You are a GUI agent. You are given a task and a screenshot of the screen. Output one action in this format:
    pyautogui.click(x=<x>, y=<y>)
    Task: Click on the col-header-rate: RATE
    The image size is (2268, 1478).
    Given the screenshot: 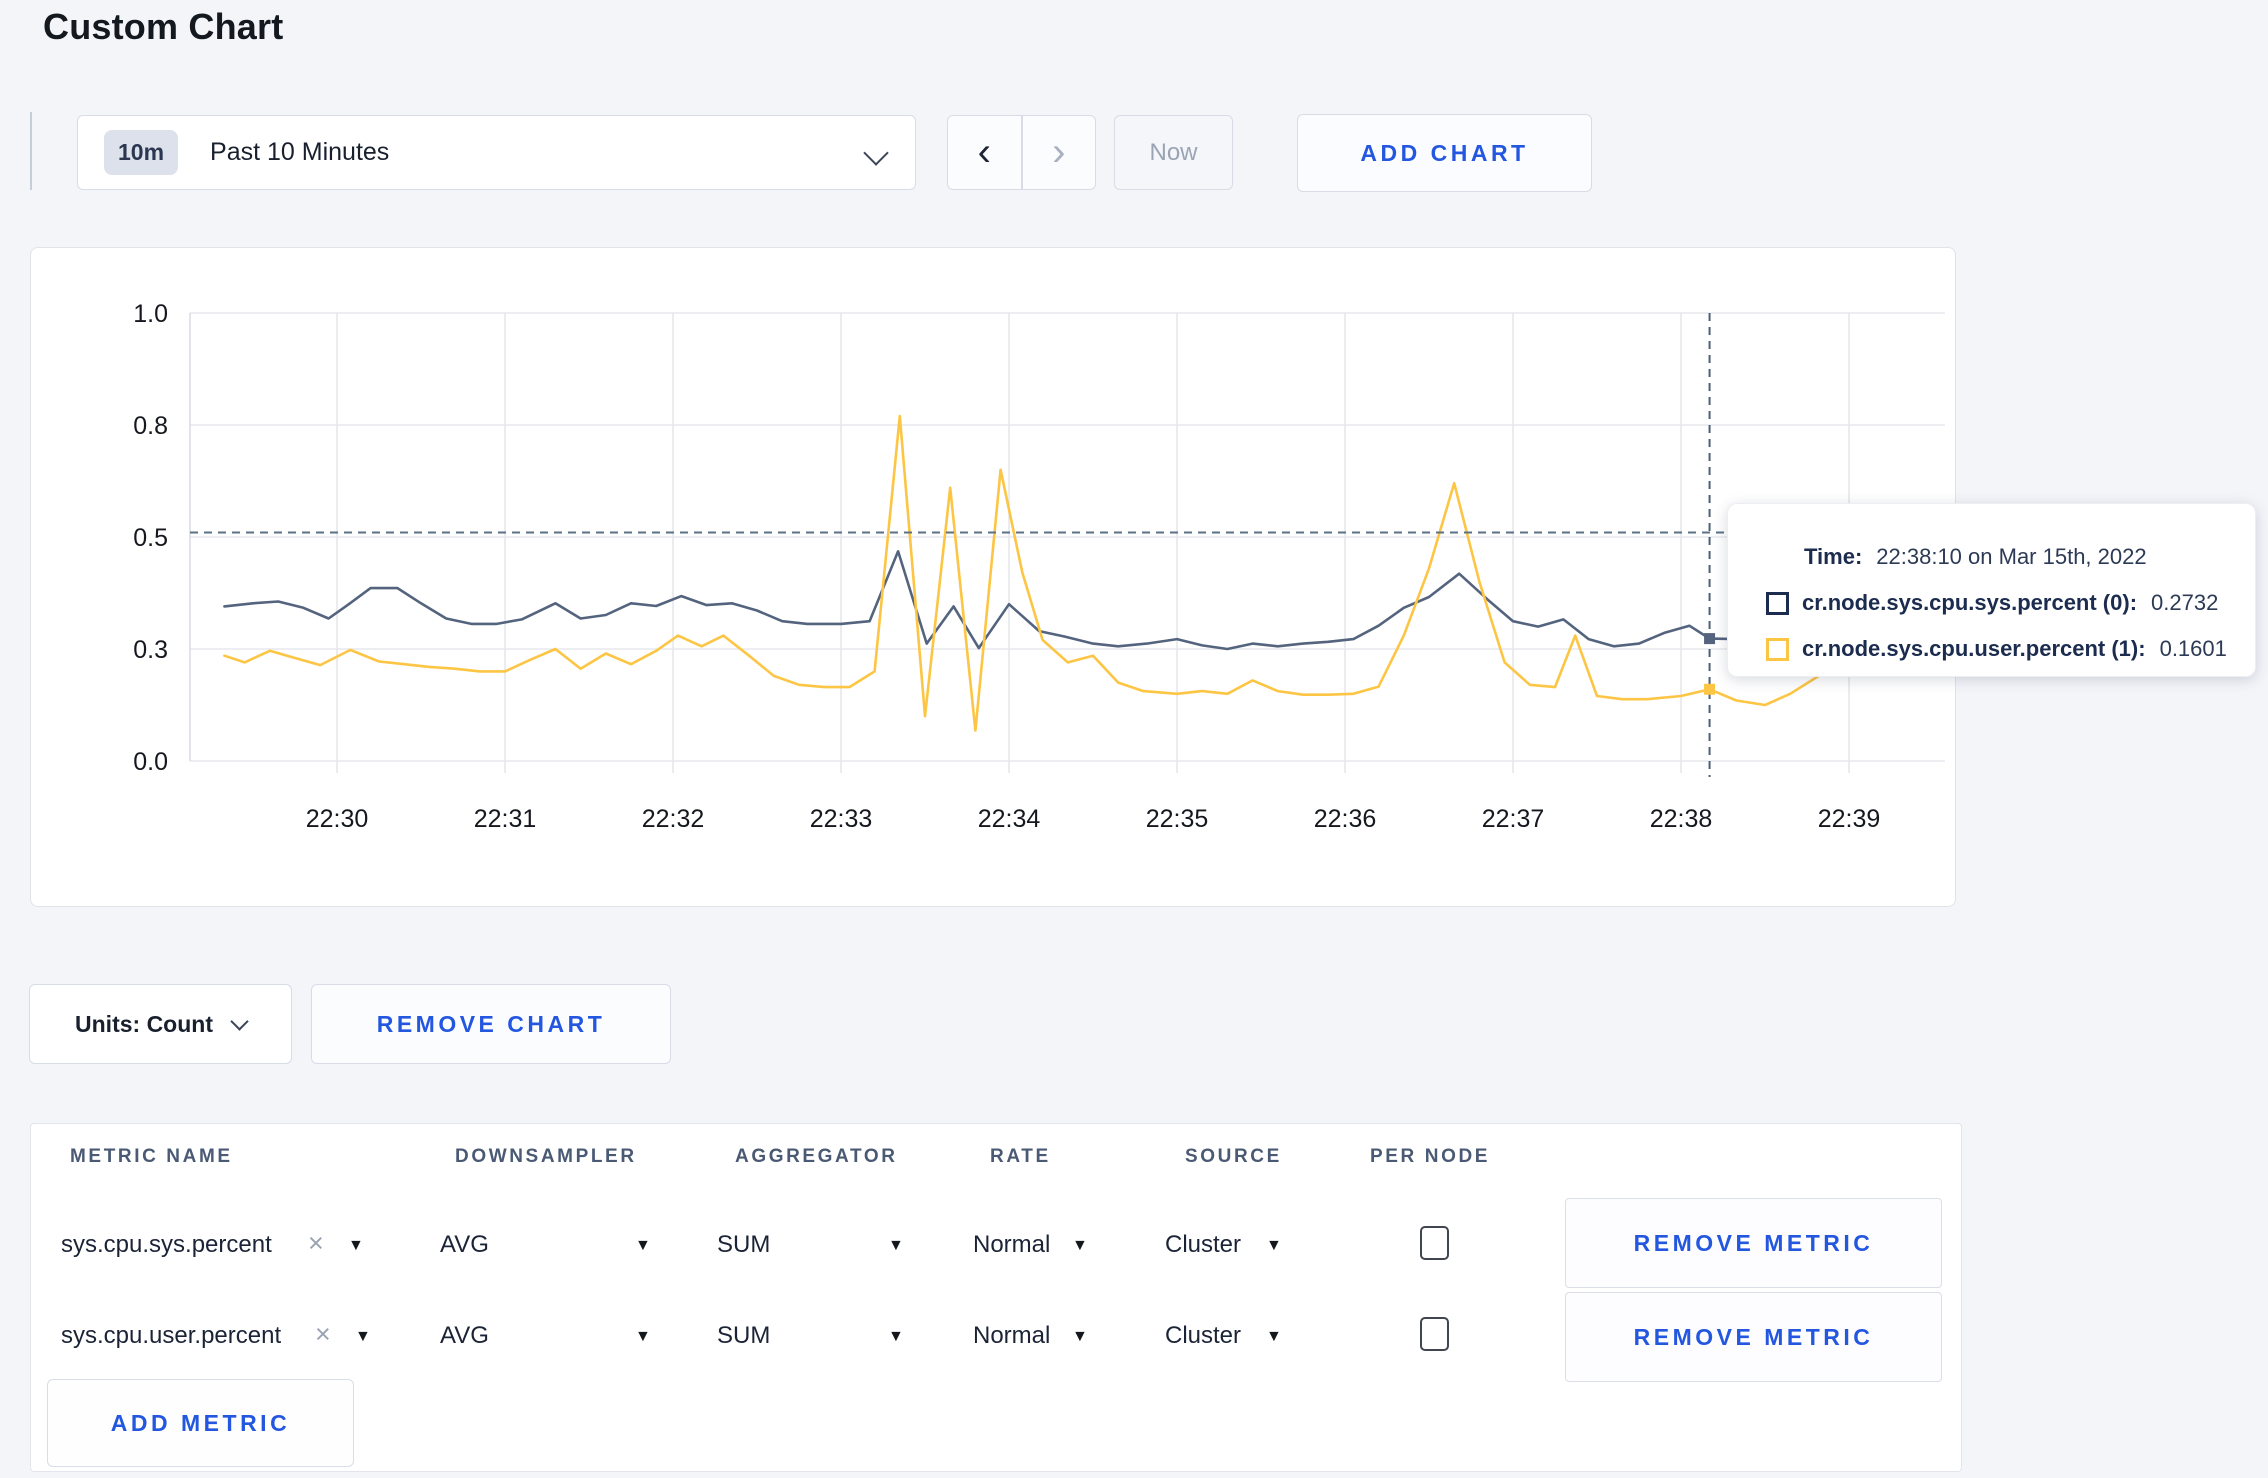 What is the action you would take?
    pyautogui.click(x=1020, y=1156)
    